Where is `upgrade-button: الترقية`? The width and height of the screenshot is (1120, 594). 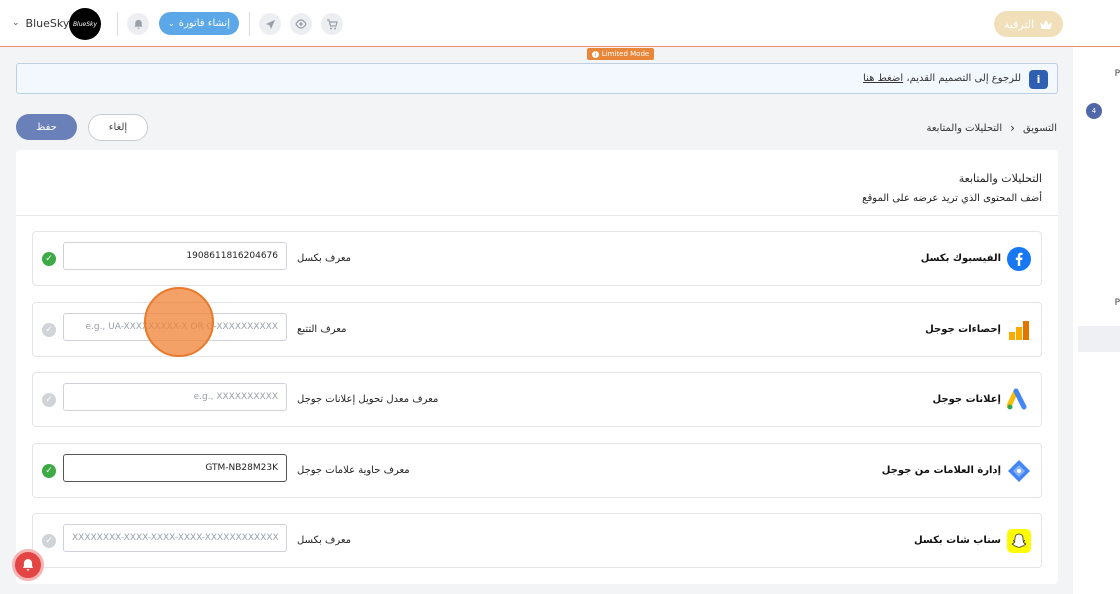
upgrade-button: الترقية is located at coordinates (1028, 24).